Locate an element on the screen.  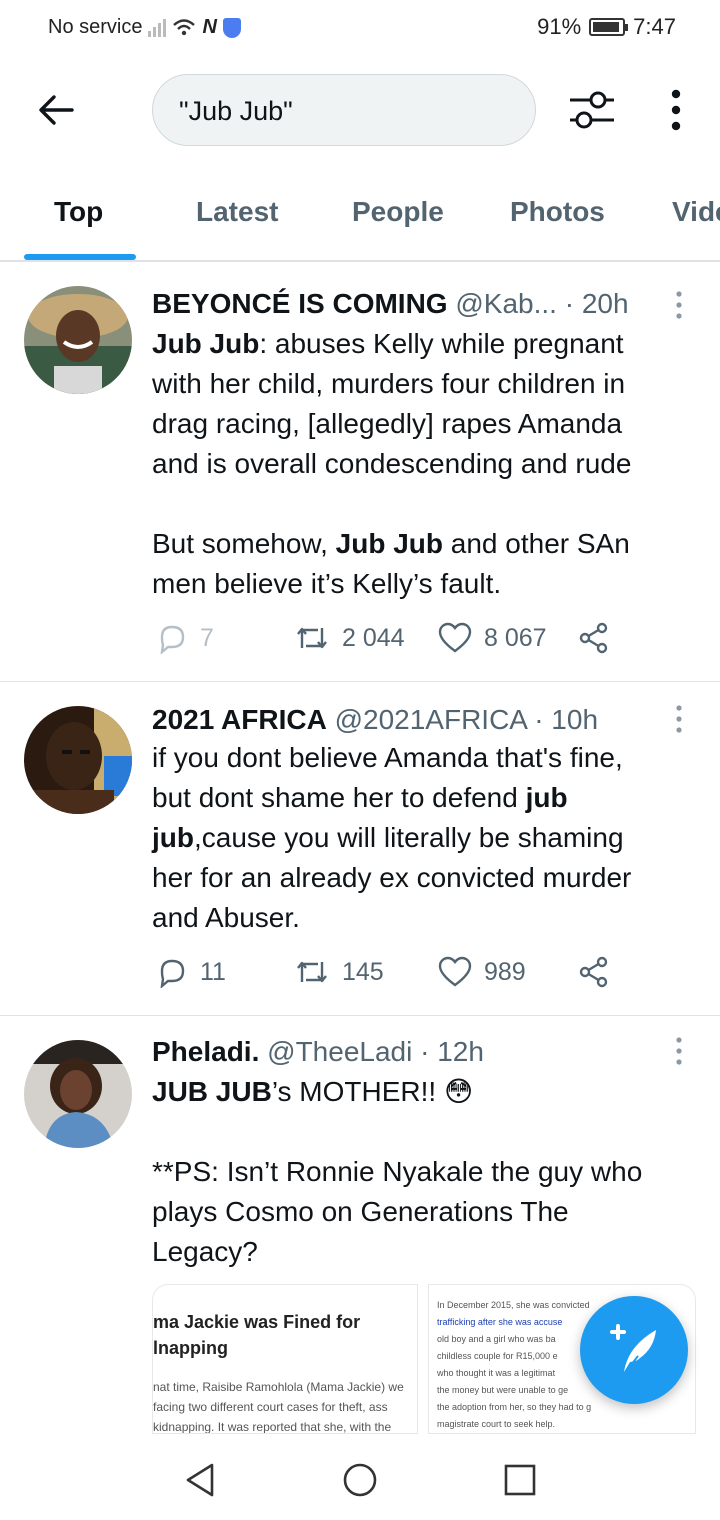
system-nav-bar is located at coordinates (360, 1480).